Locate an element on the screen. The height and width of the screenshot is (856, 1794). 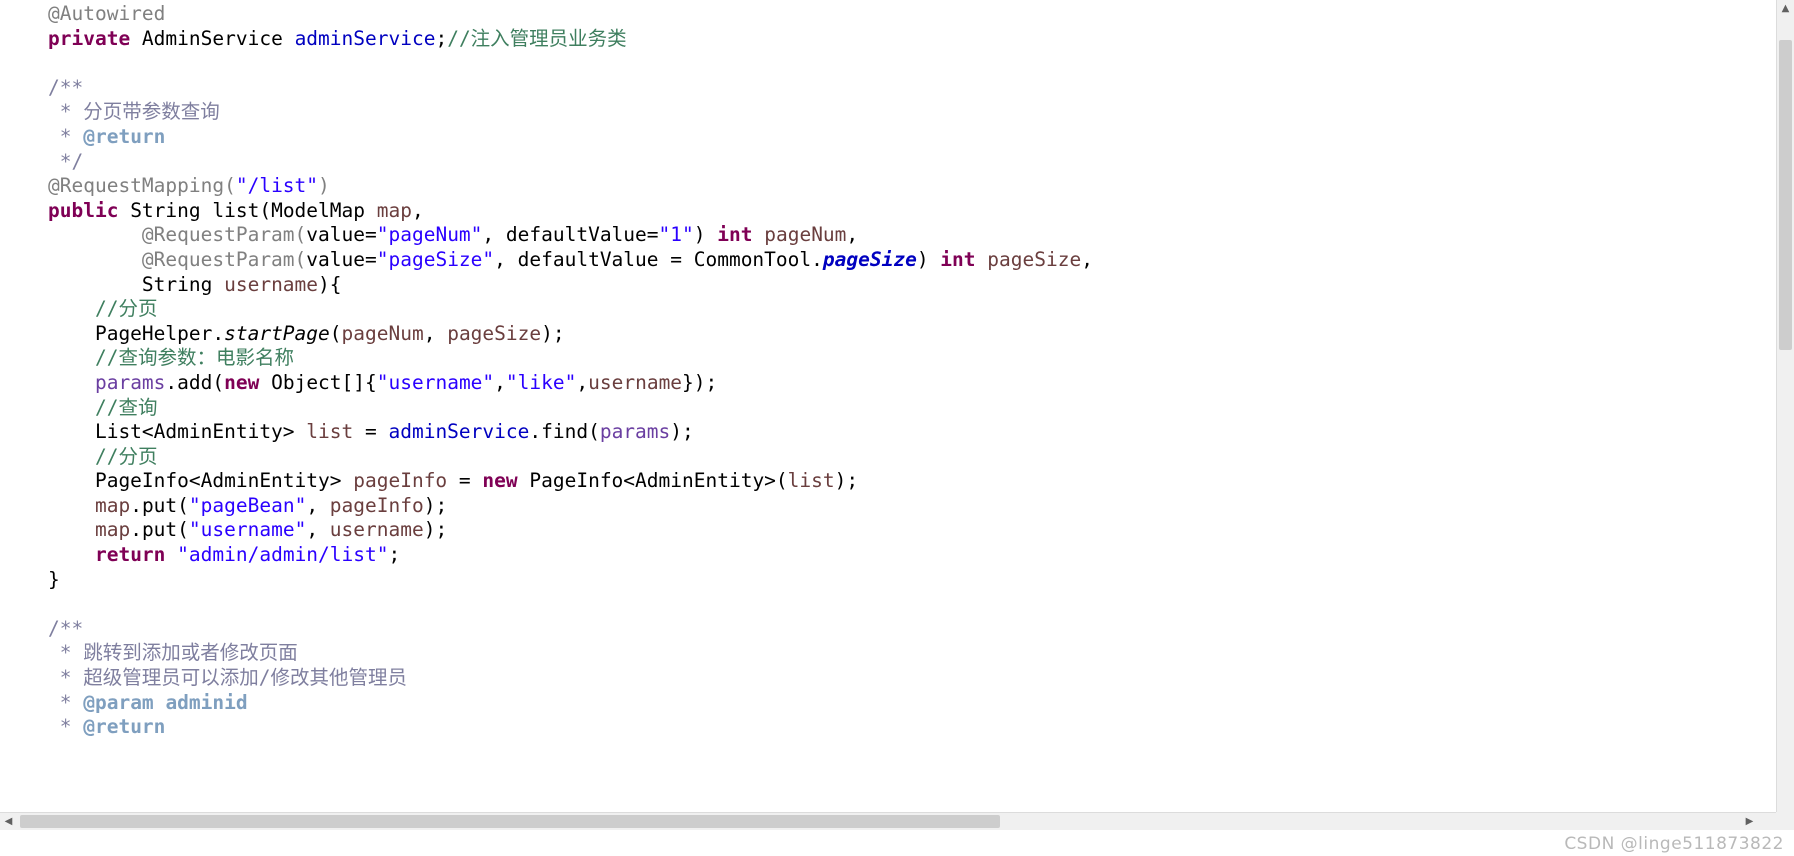
code-token: return is located at coordinates (130, 555).